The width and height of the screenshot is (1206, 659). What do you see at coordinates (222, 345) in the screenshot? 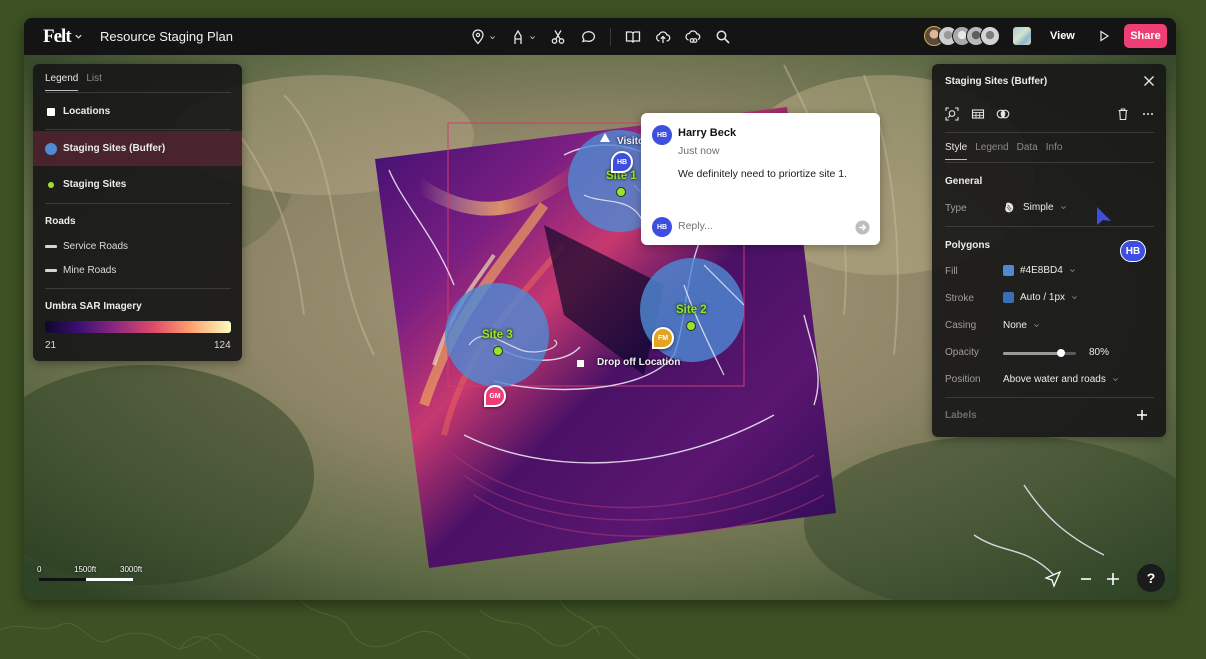
I see `ramp-max-label: 124` at bounding box center [222, 345].